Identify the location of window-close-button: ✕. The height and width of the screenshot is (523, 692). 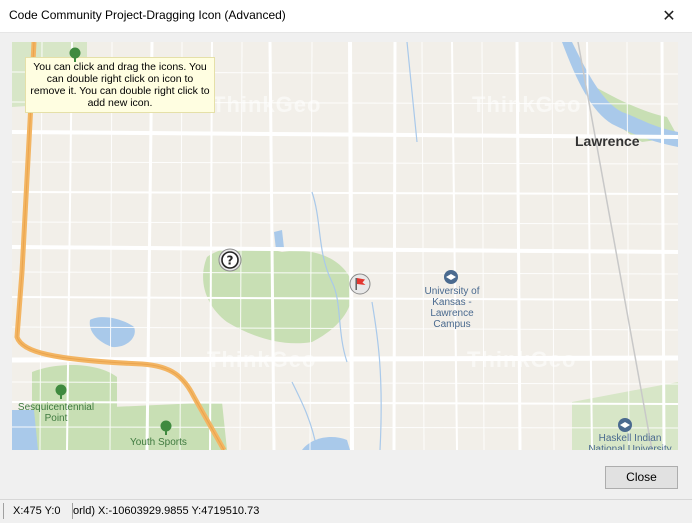
(669, 16).